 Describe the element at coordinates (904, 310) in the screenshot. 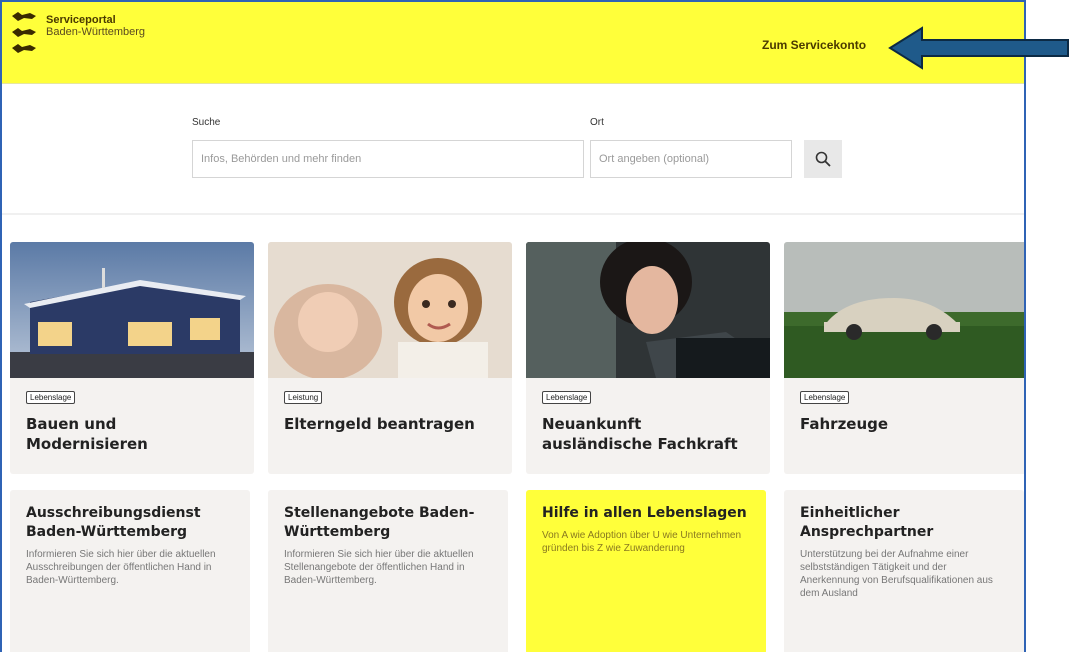

I see `vintage-car-image` at that location.